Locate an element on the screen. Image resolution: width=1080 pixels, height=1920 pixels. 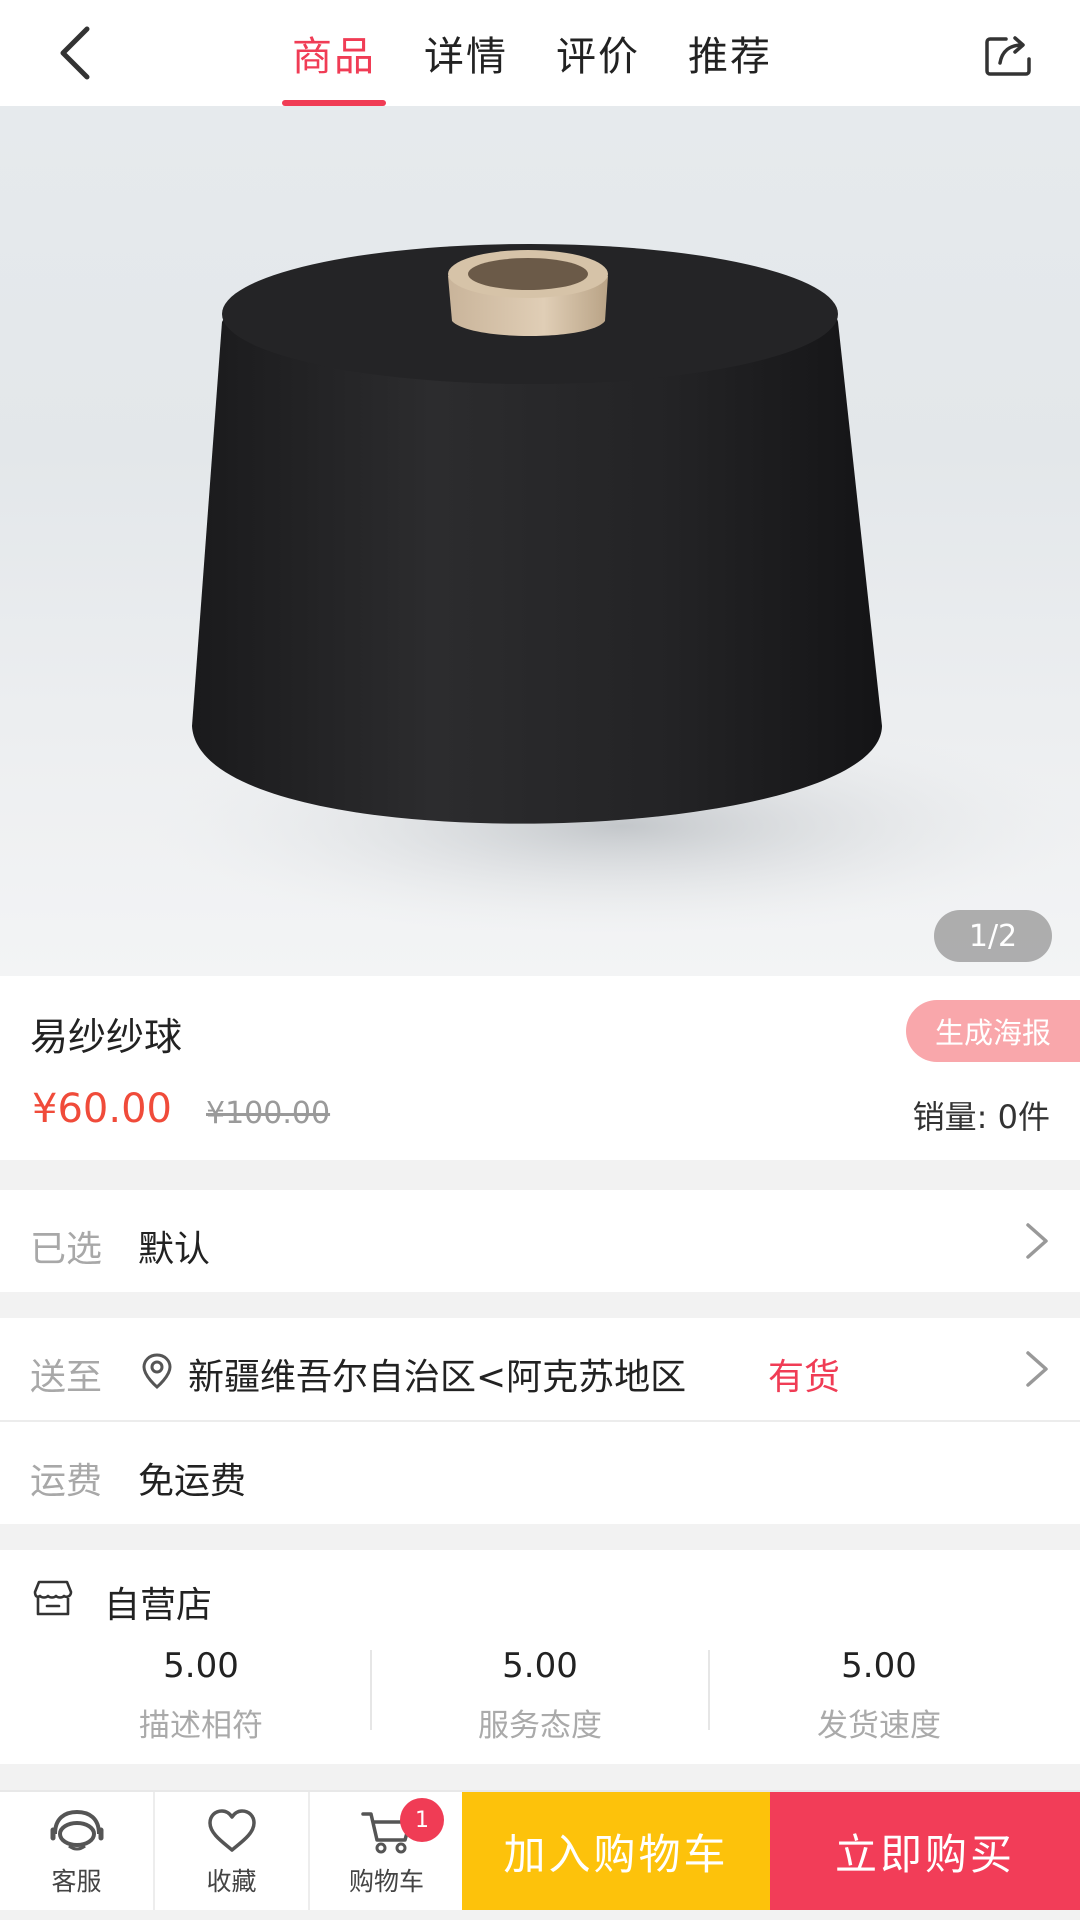
tab-recommend: 推荐 is located at coordinates (730, 53).